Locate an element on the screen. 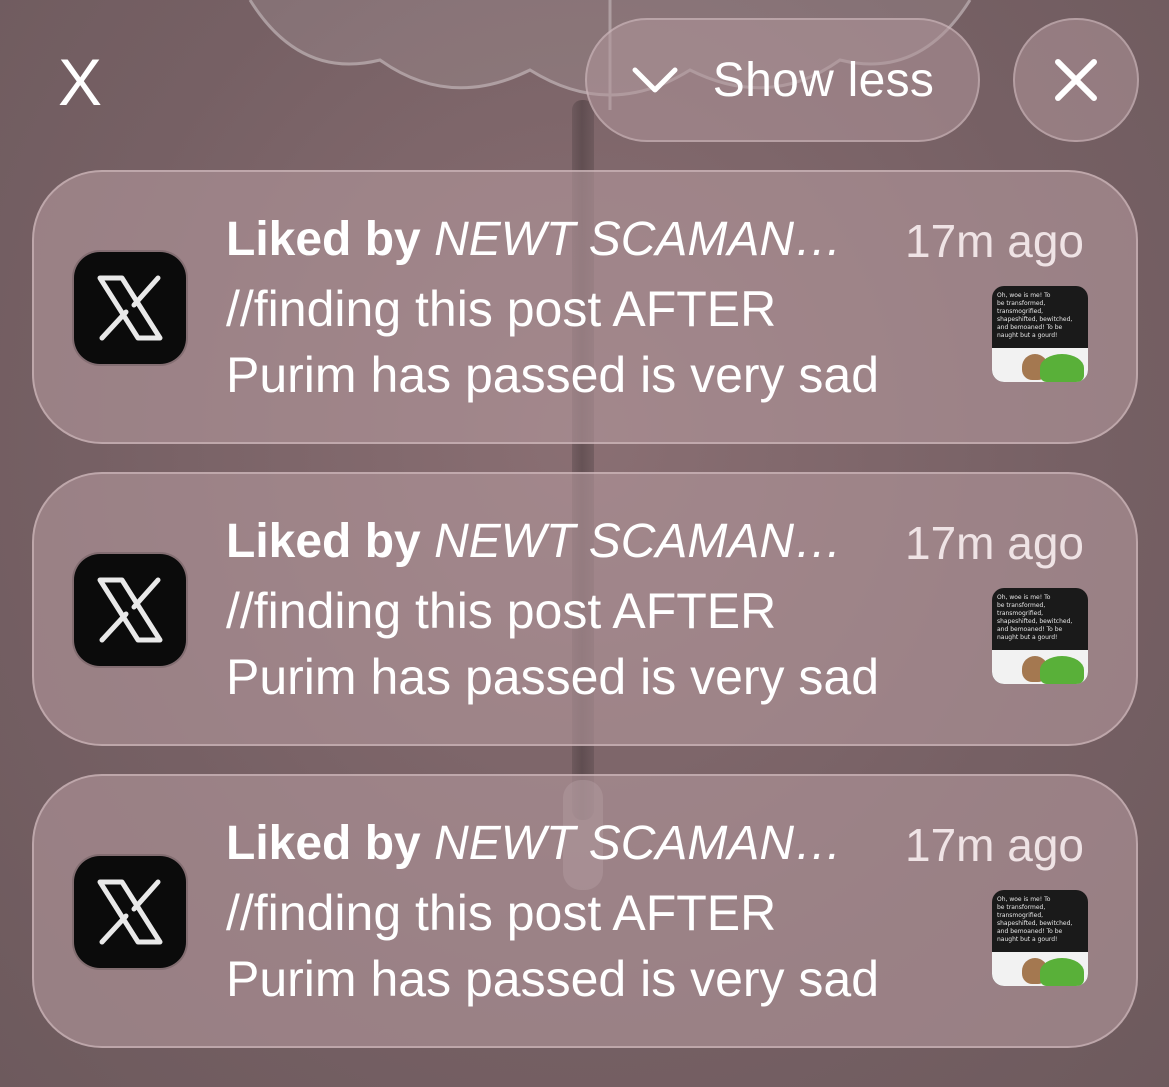 The width and height of the screenshot is (1169, 1087). clear-notifications-button is located at coordinates (1076, 80).